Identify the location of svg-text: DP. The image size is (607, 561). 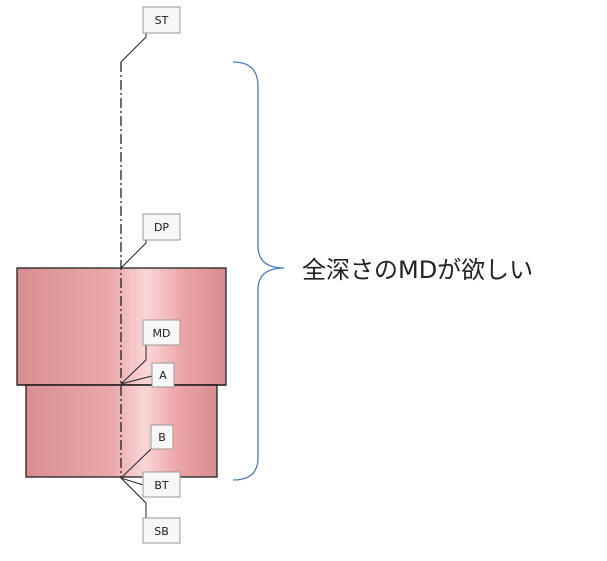
(161, 227).